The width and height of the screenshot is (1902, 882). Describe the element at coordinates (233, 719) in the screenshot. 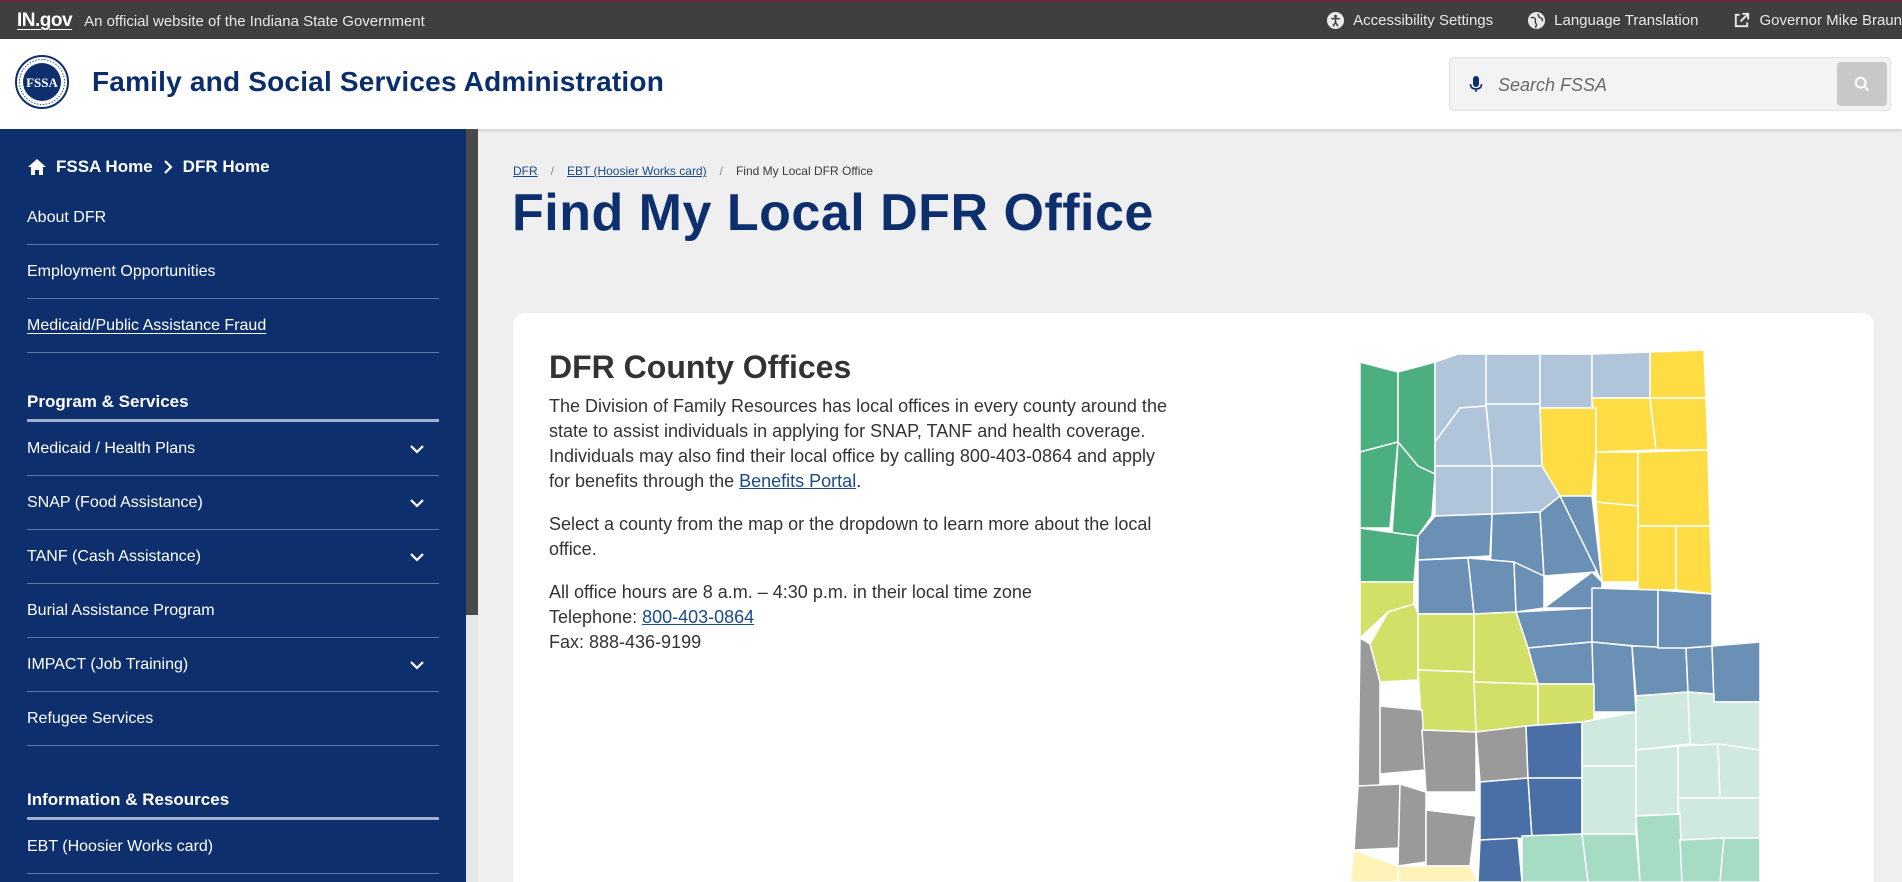

I see `sidebar-item-refugee: Refugee Services` at that location.